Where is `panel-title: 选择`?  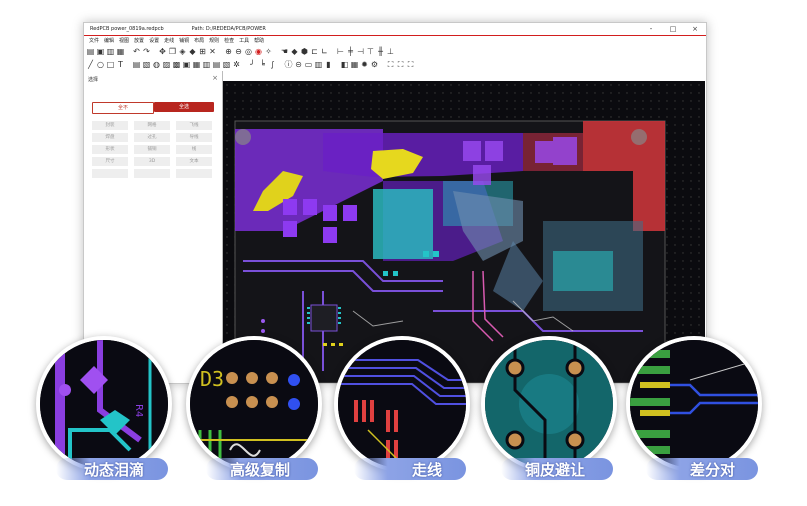
panel-title: 选择 is located at coordinates (93, 80).